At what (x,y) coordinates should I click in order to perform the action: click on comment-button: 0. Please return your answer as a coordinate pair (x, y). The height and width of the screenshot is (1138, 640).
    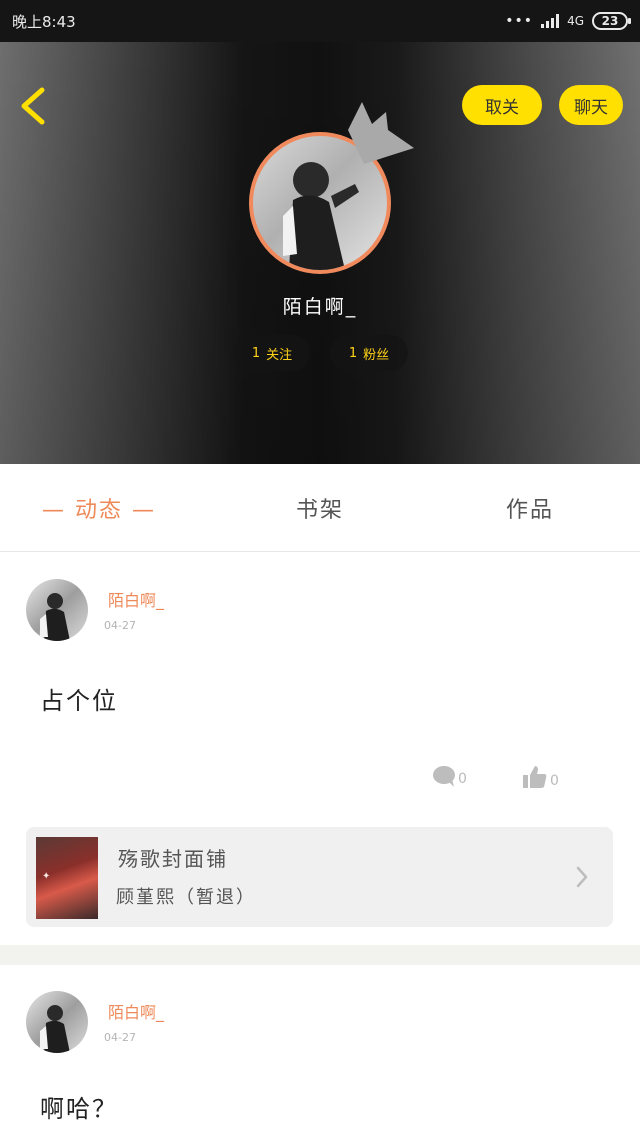
    Looking at the image, I should click on (449, 776).